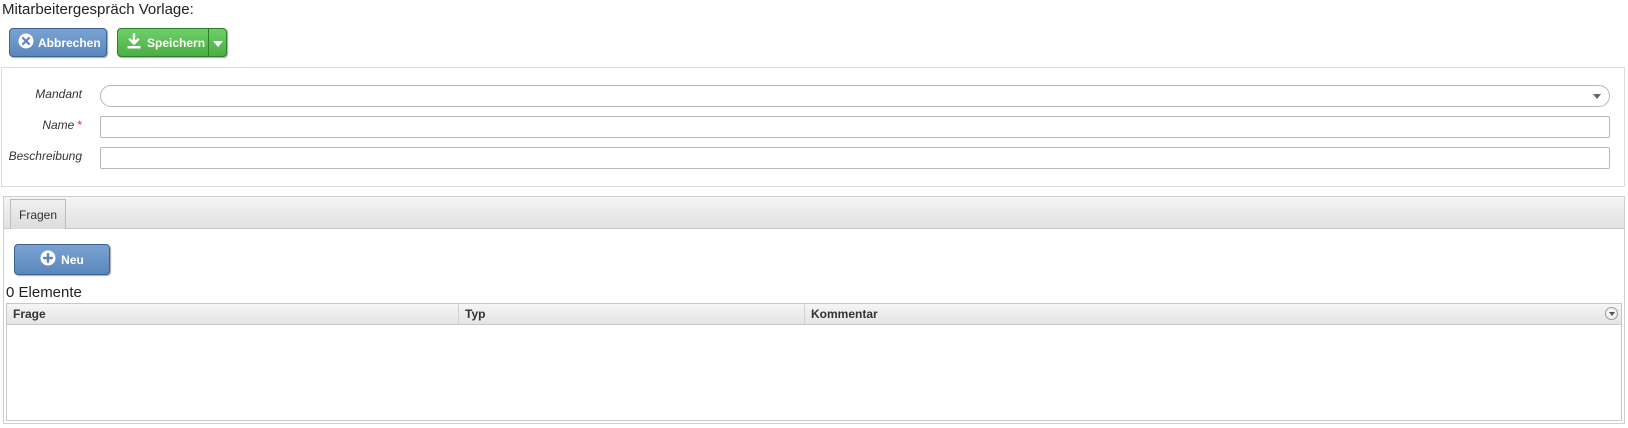 The image size is (1628, 428). I want to click on grid-header: Frage Typ Kommentar, so click(814, 314).